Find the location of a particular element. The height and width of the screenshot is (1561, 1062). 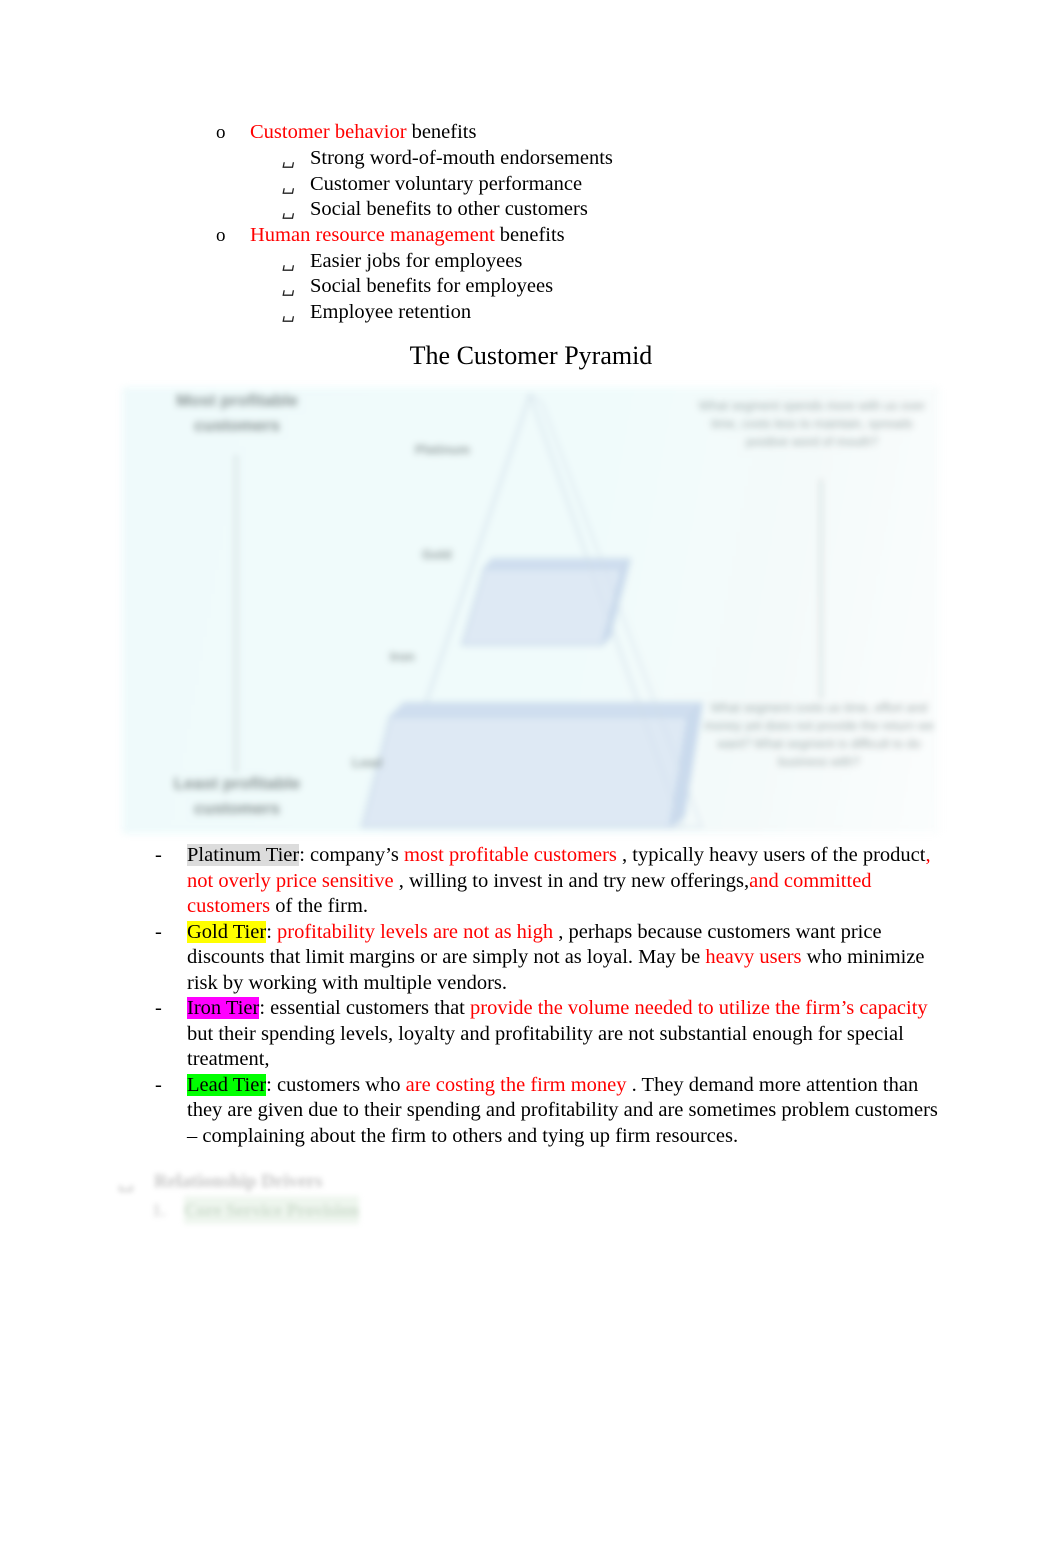

note-text: : customers who is located at coordinates (336, 1084).